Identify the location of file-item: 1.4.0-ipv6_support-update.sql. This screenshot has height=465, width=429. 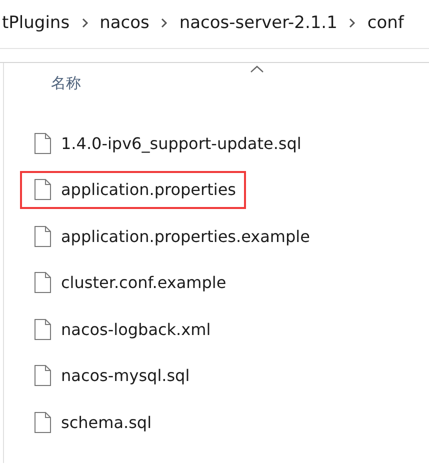
(166, 143).